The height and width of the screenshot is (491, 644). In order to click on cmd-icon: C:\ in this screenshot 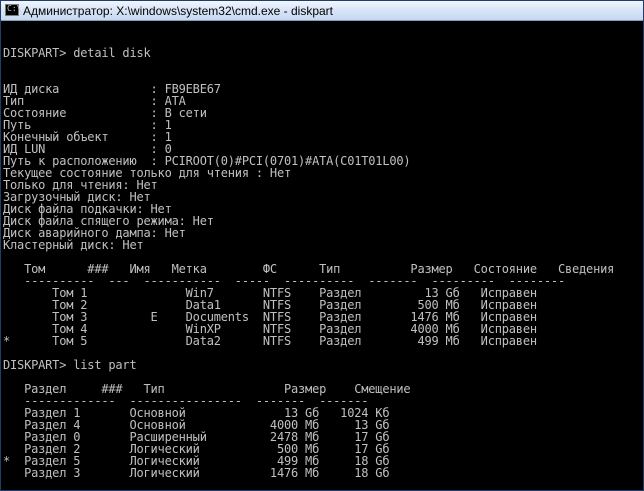, I will do `click(13, 10)`.